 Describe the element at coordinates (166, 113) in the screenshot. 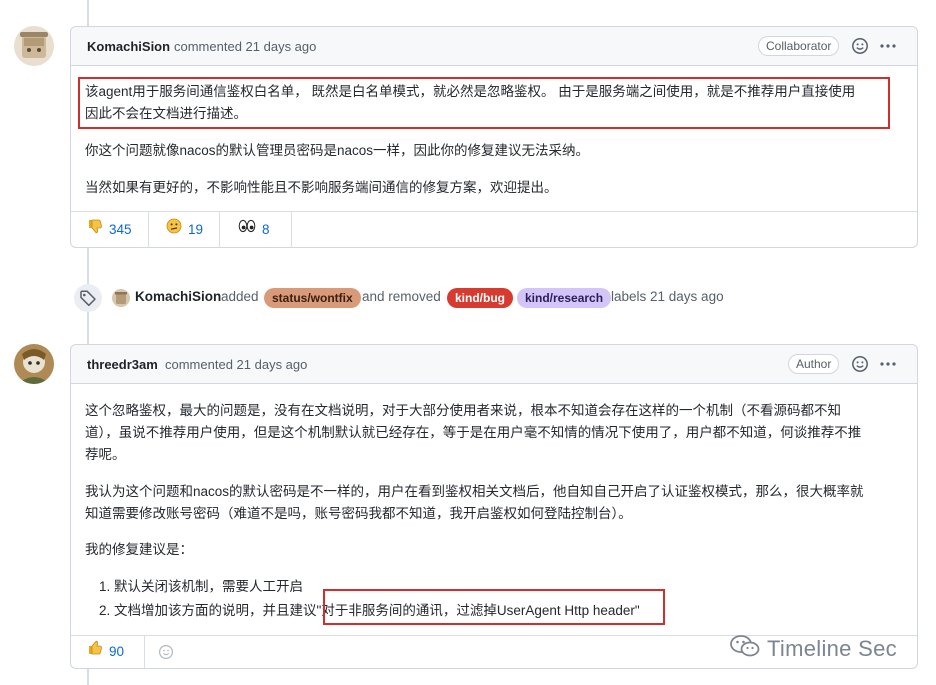

I see `comment-body-line: 因此不会在文档进行描述。` at that location.